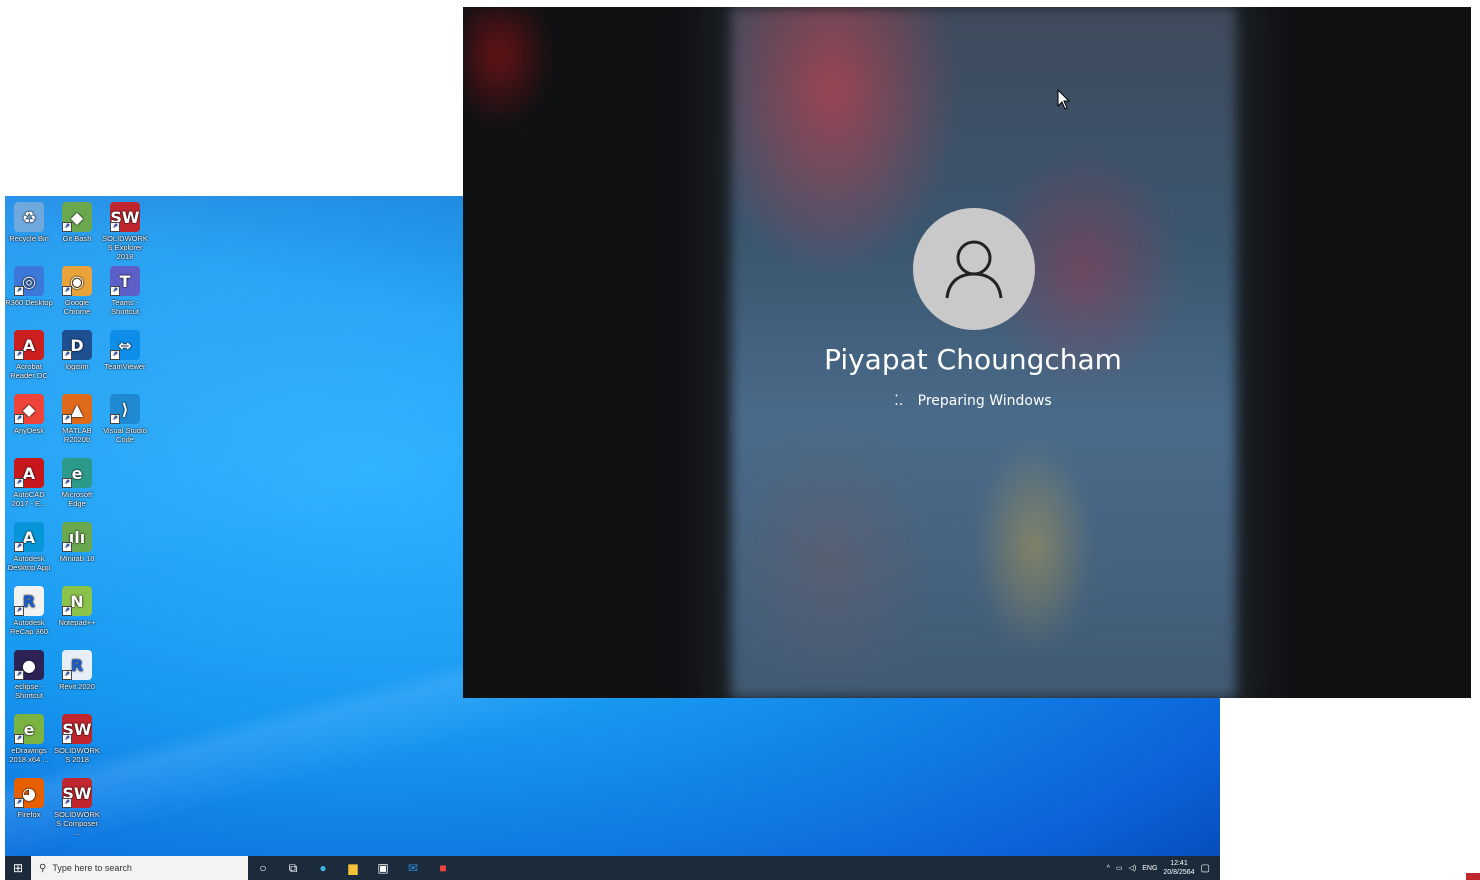 This screenshot has width=1480, height=880. I want to click on taskbar-search-box: ⚲ Type here to search, so click(139, 868).